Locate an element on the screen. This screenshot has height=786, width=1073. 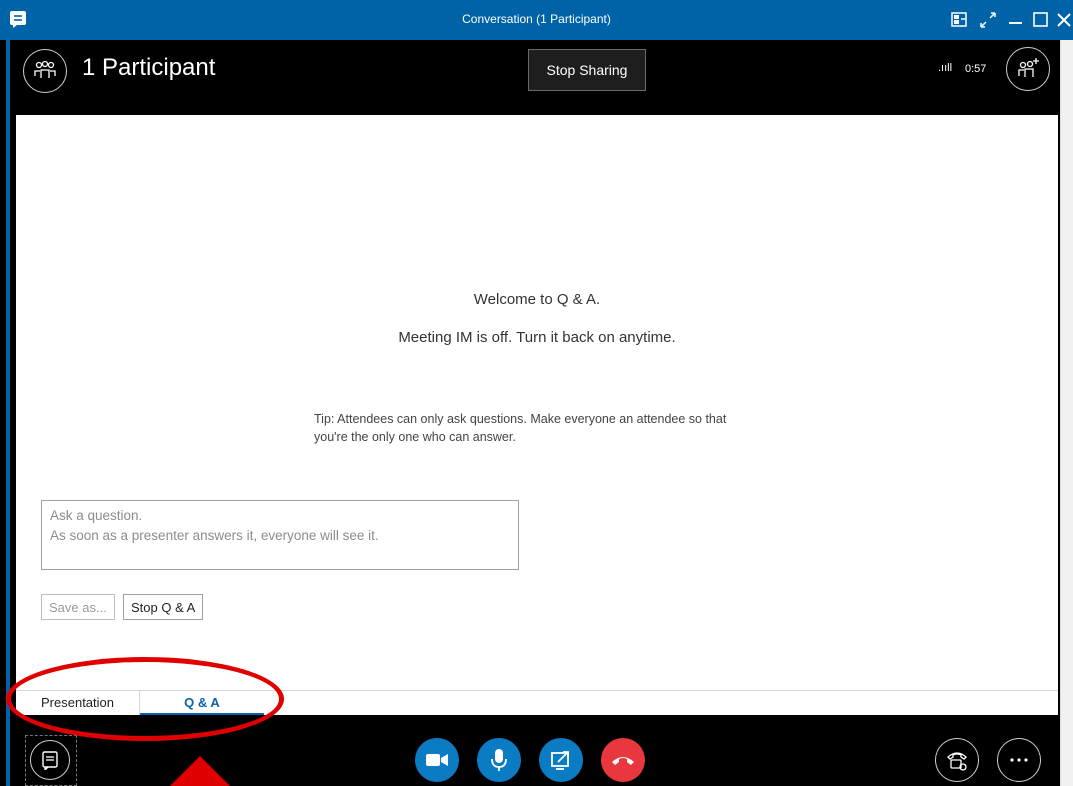
stop-sharing-button: Stop Sharing is located at coordinates (587, 70).